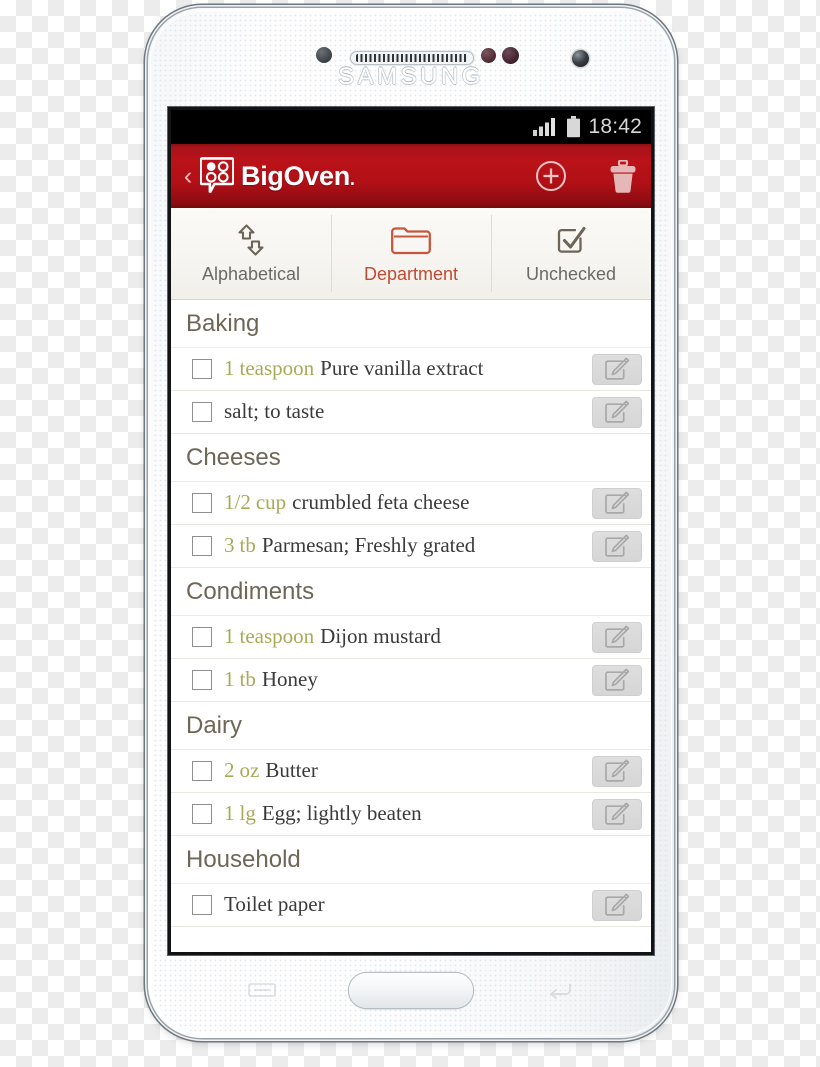 The width and height of the screenshot is (820, 1067). I want to click on tab-alphabetical: Alphabetical, so click(251, 253).